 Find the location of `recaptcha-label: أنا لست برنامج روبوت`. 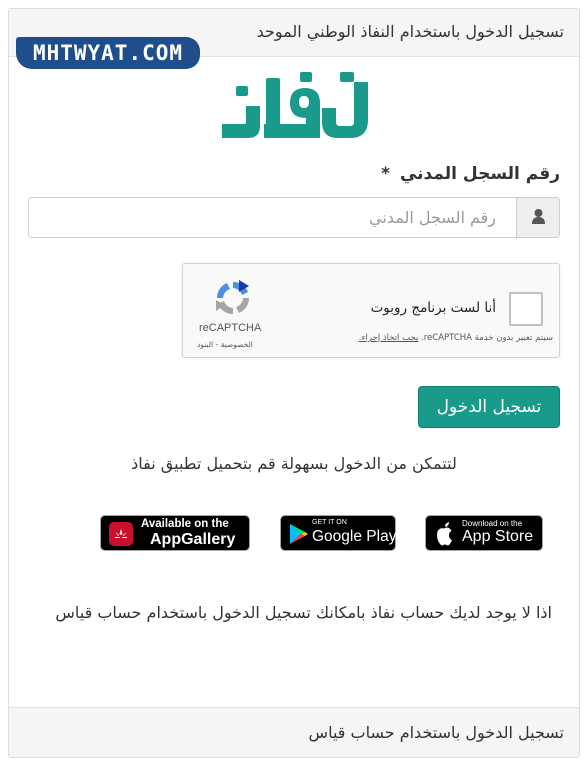

recaptcha-label: أنا لست برنامج روبوت is located at coordinates (433, 308).